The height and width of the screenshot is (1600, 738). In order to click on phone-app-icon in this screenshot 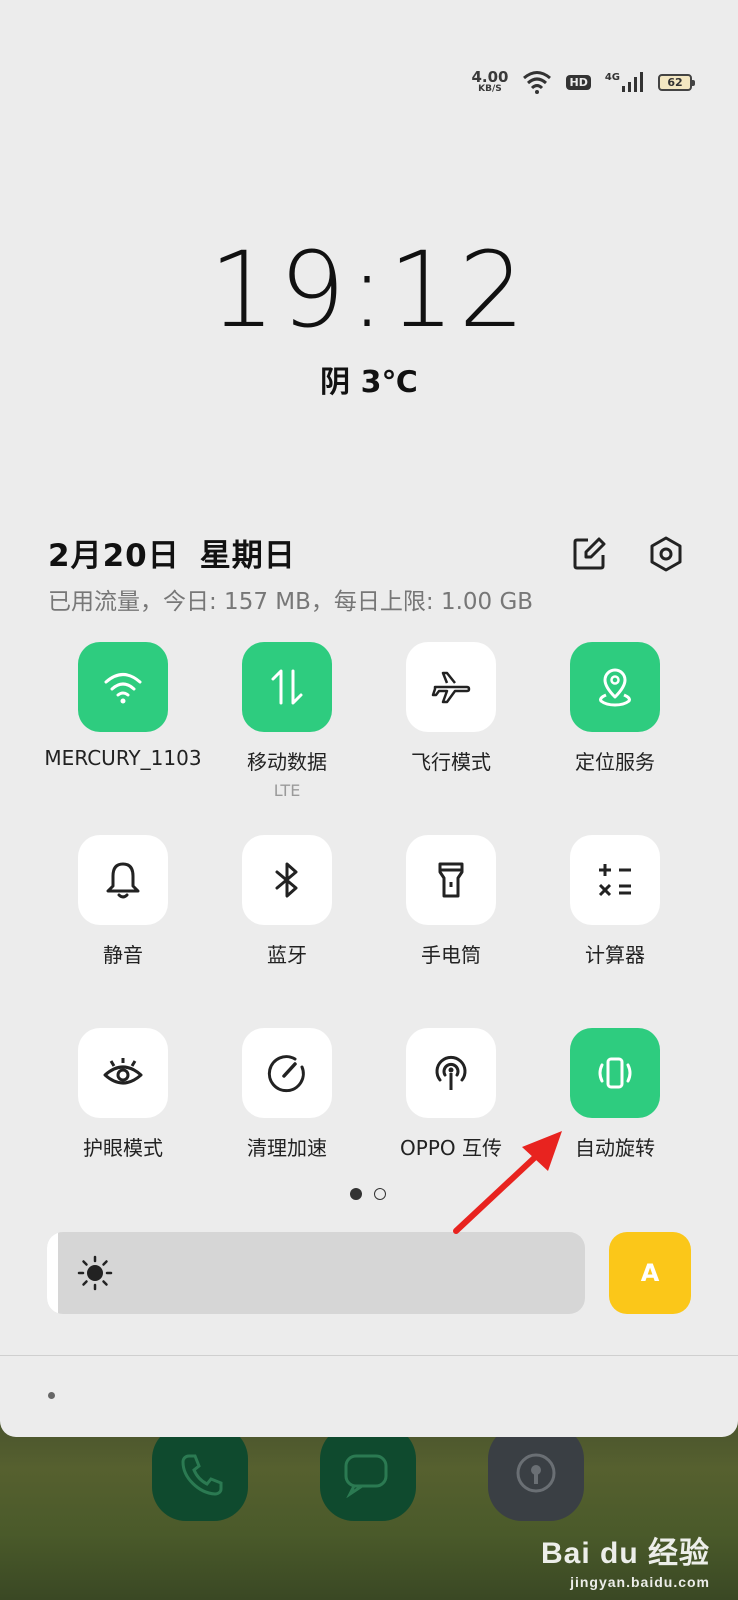, I will do `click(200, 1473)`.